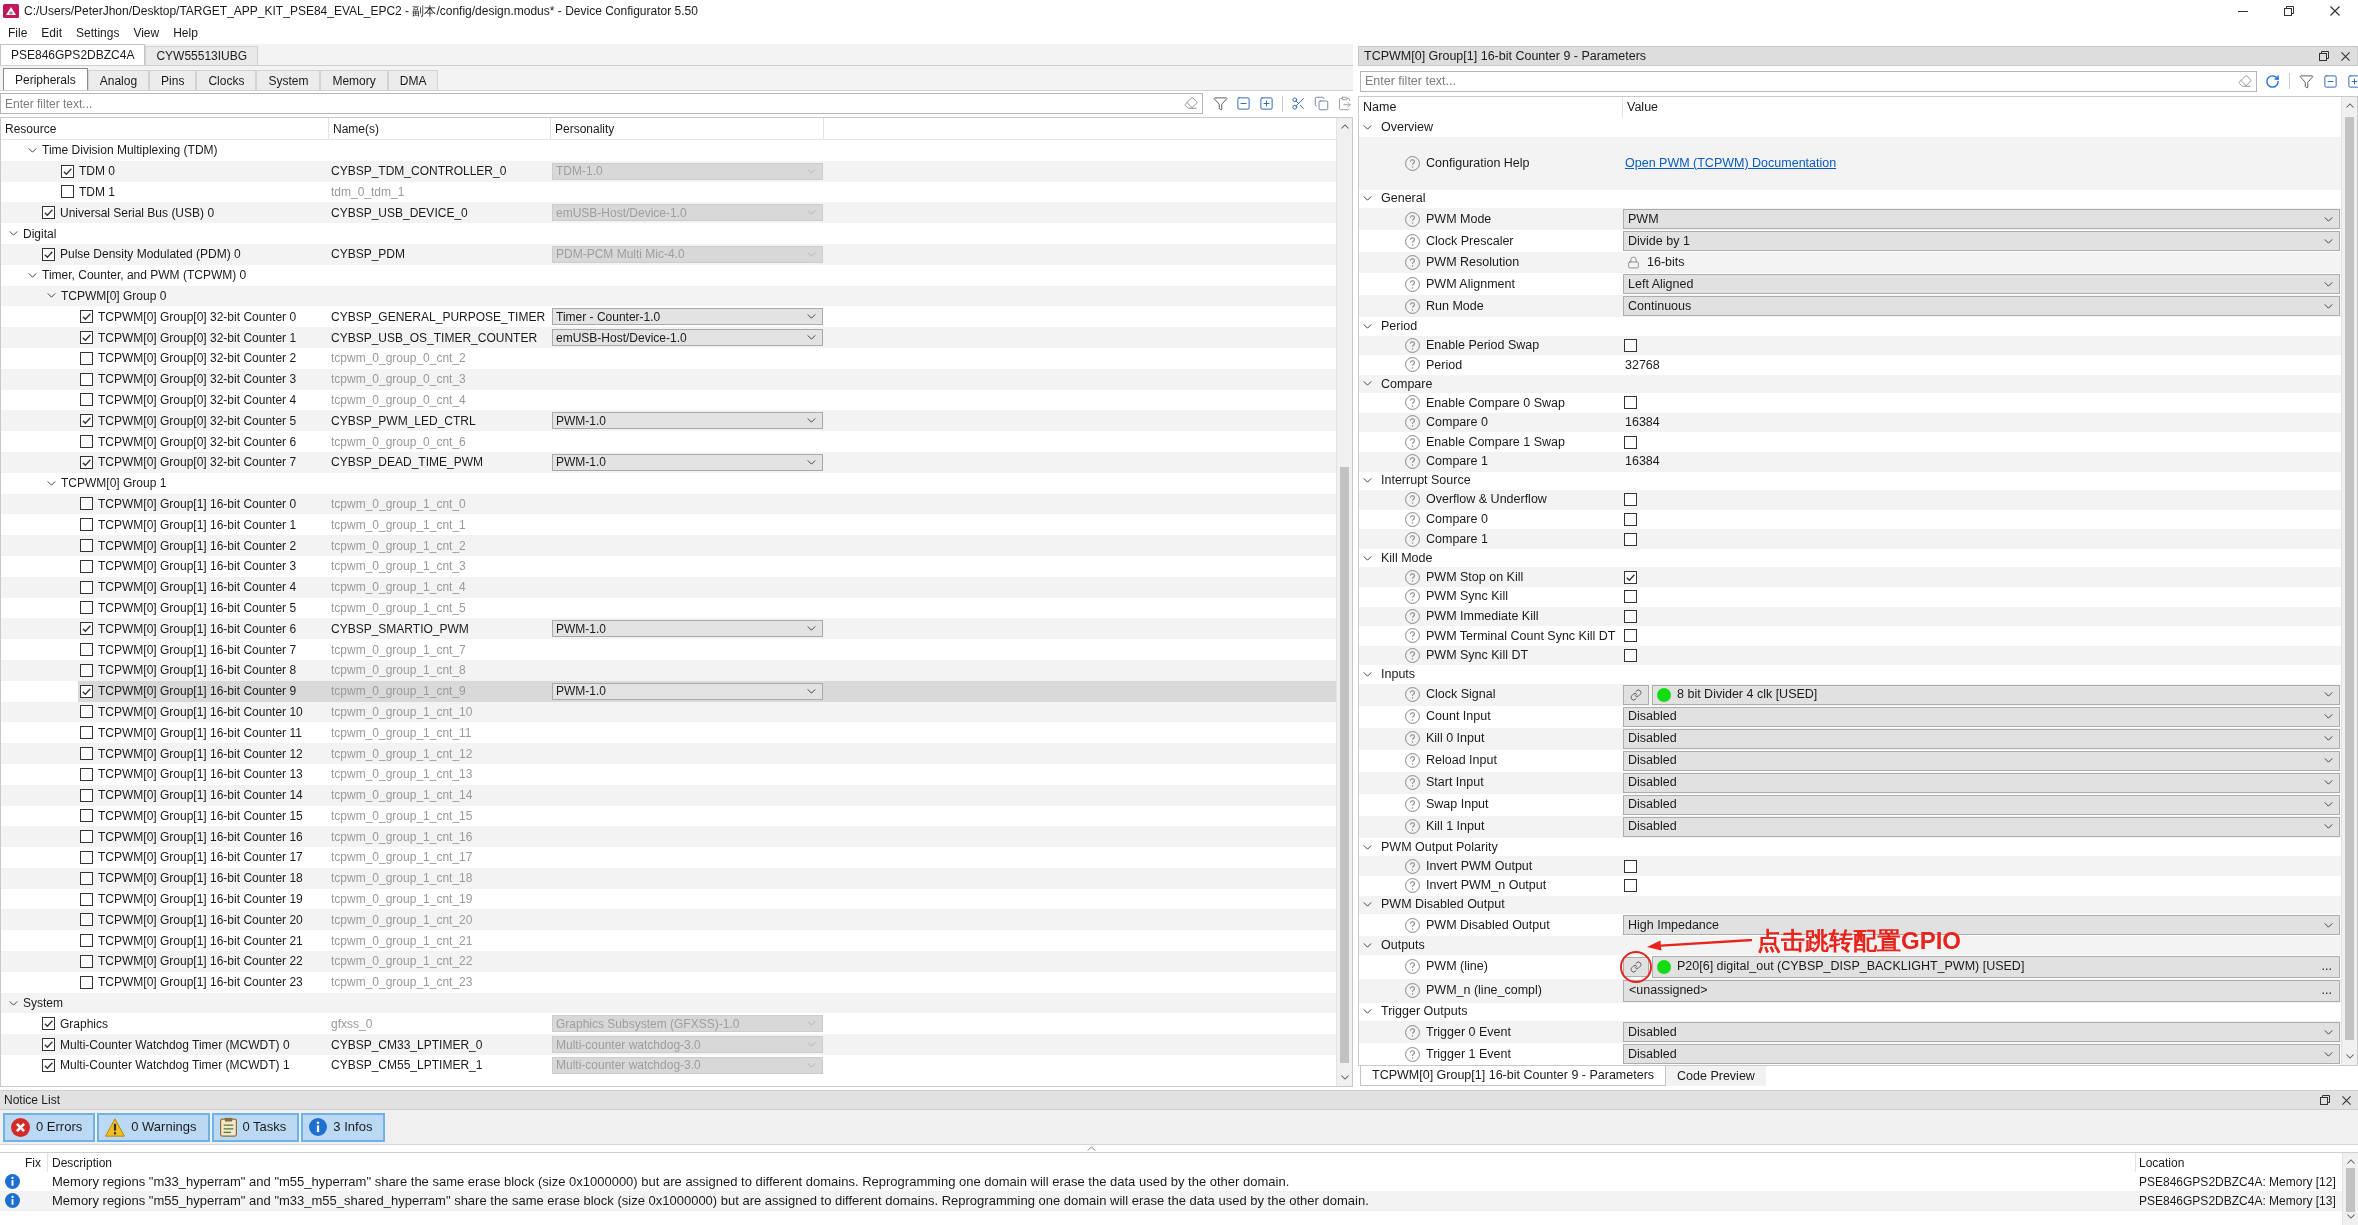 This screenshot has width=2358, height=1225. What do you see at coordinates (678, 233) in the screenshot?
I see `tree-row: Digital` at bounding box center [678, 233].